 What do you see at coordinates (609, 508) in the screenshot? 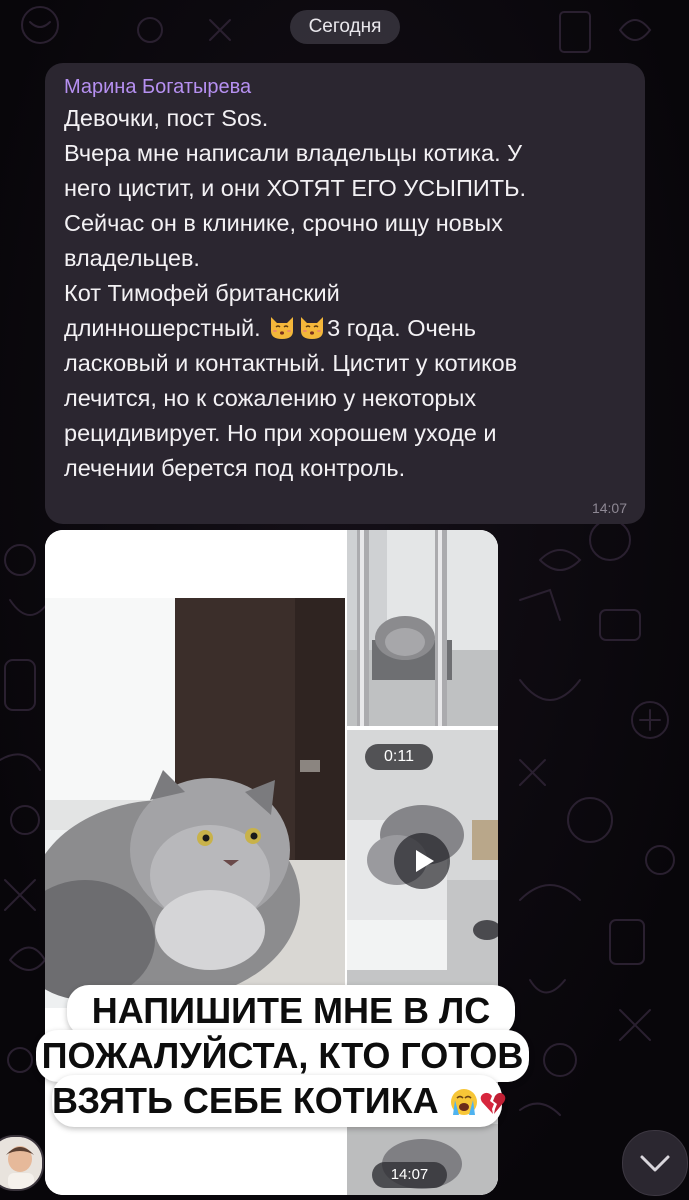
I see `message-time: 14:07` at bounding box center [609, 508].